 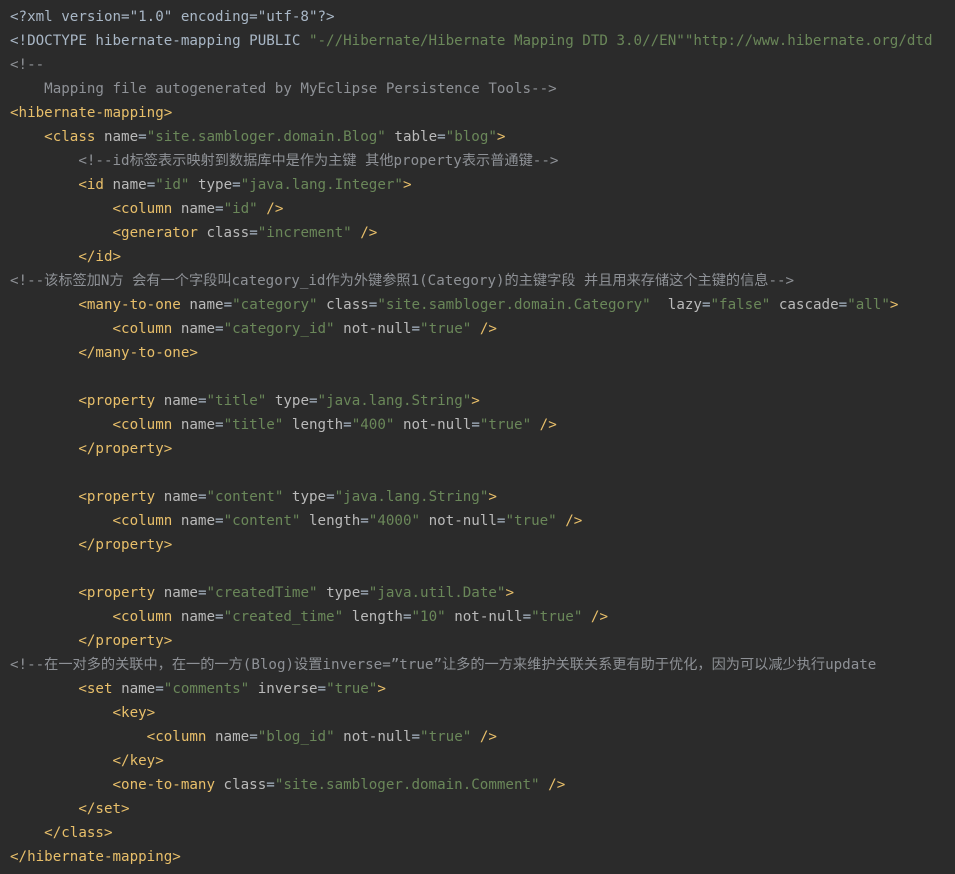 I want to click on code-token: type, so click(x=215, y=185).